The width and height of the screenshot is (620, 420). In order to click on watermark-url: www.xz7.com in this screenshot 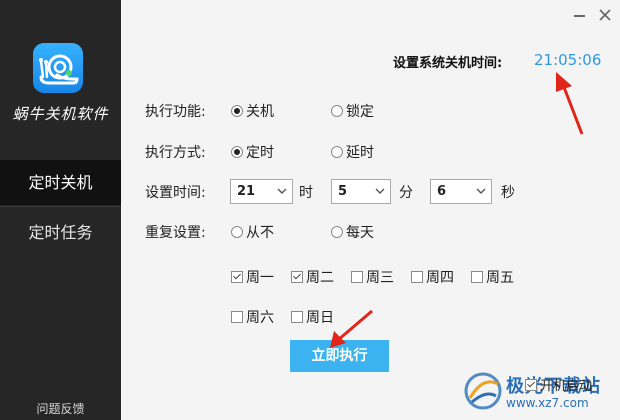, I will do `click(547, 403)`.